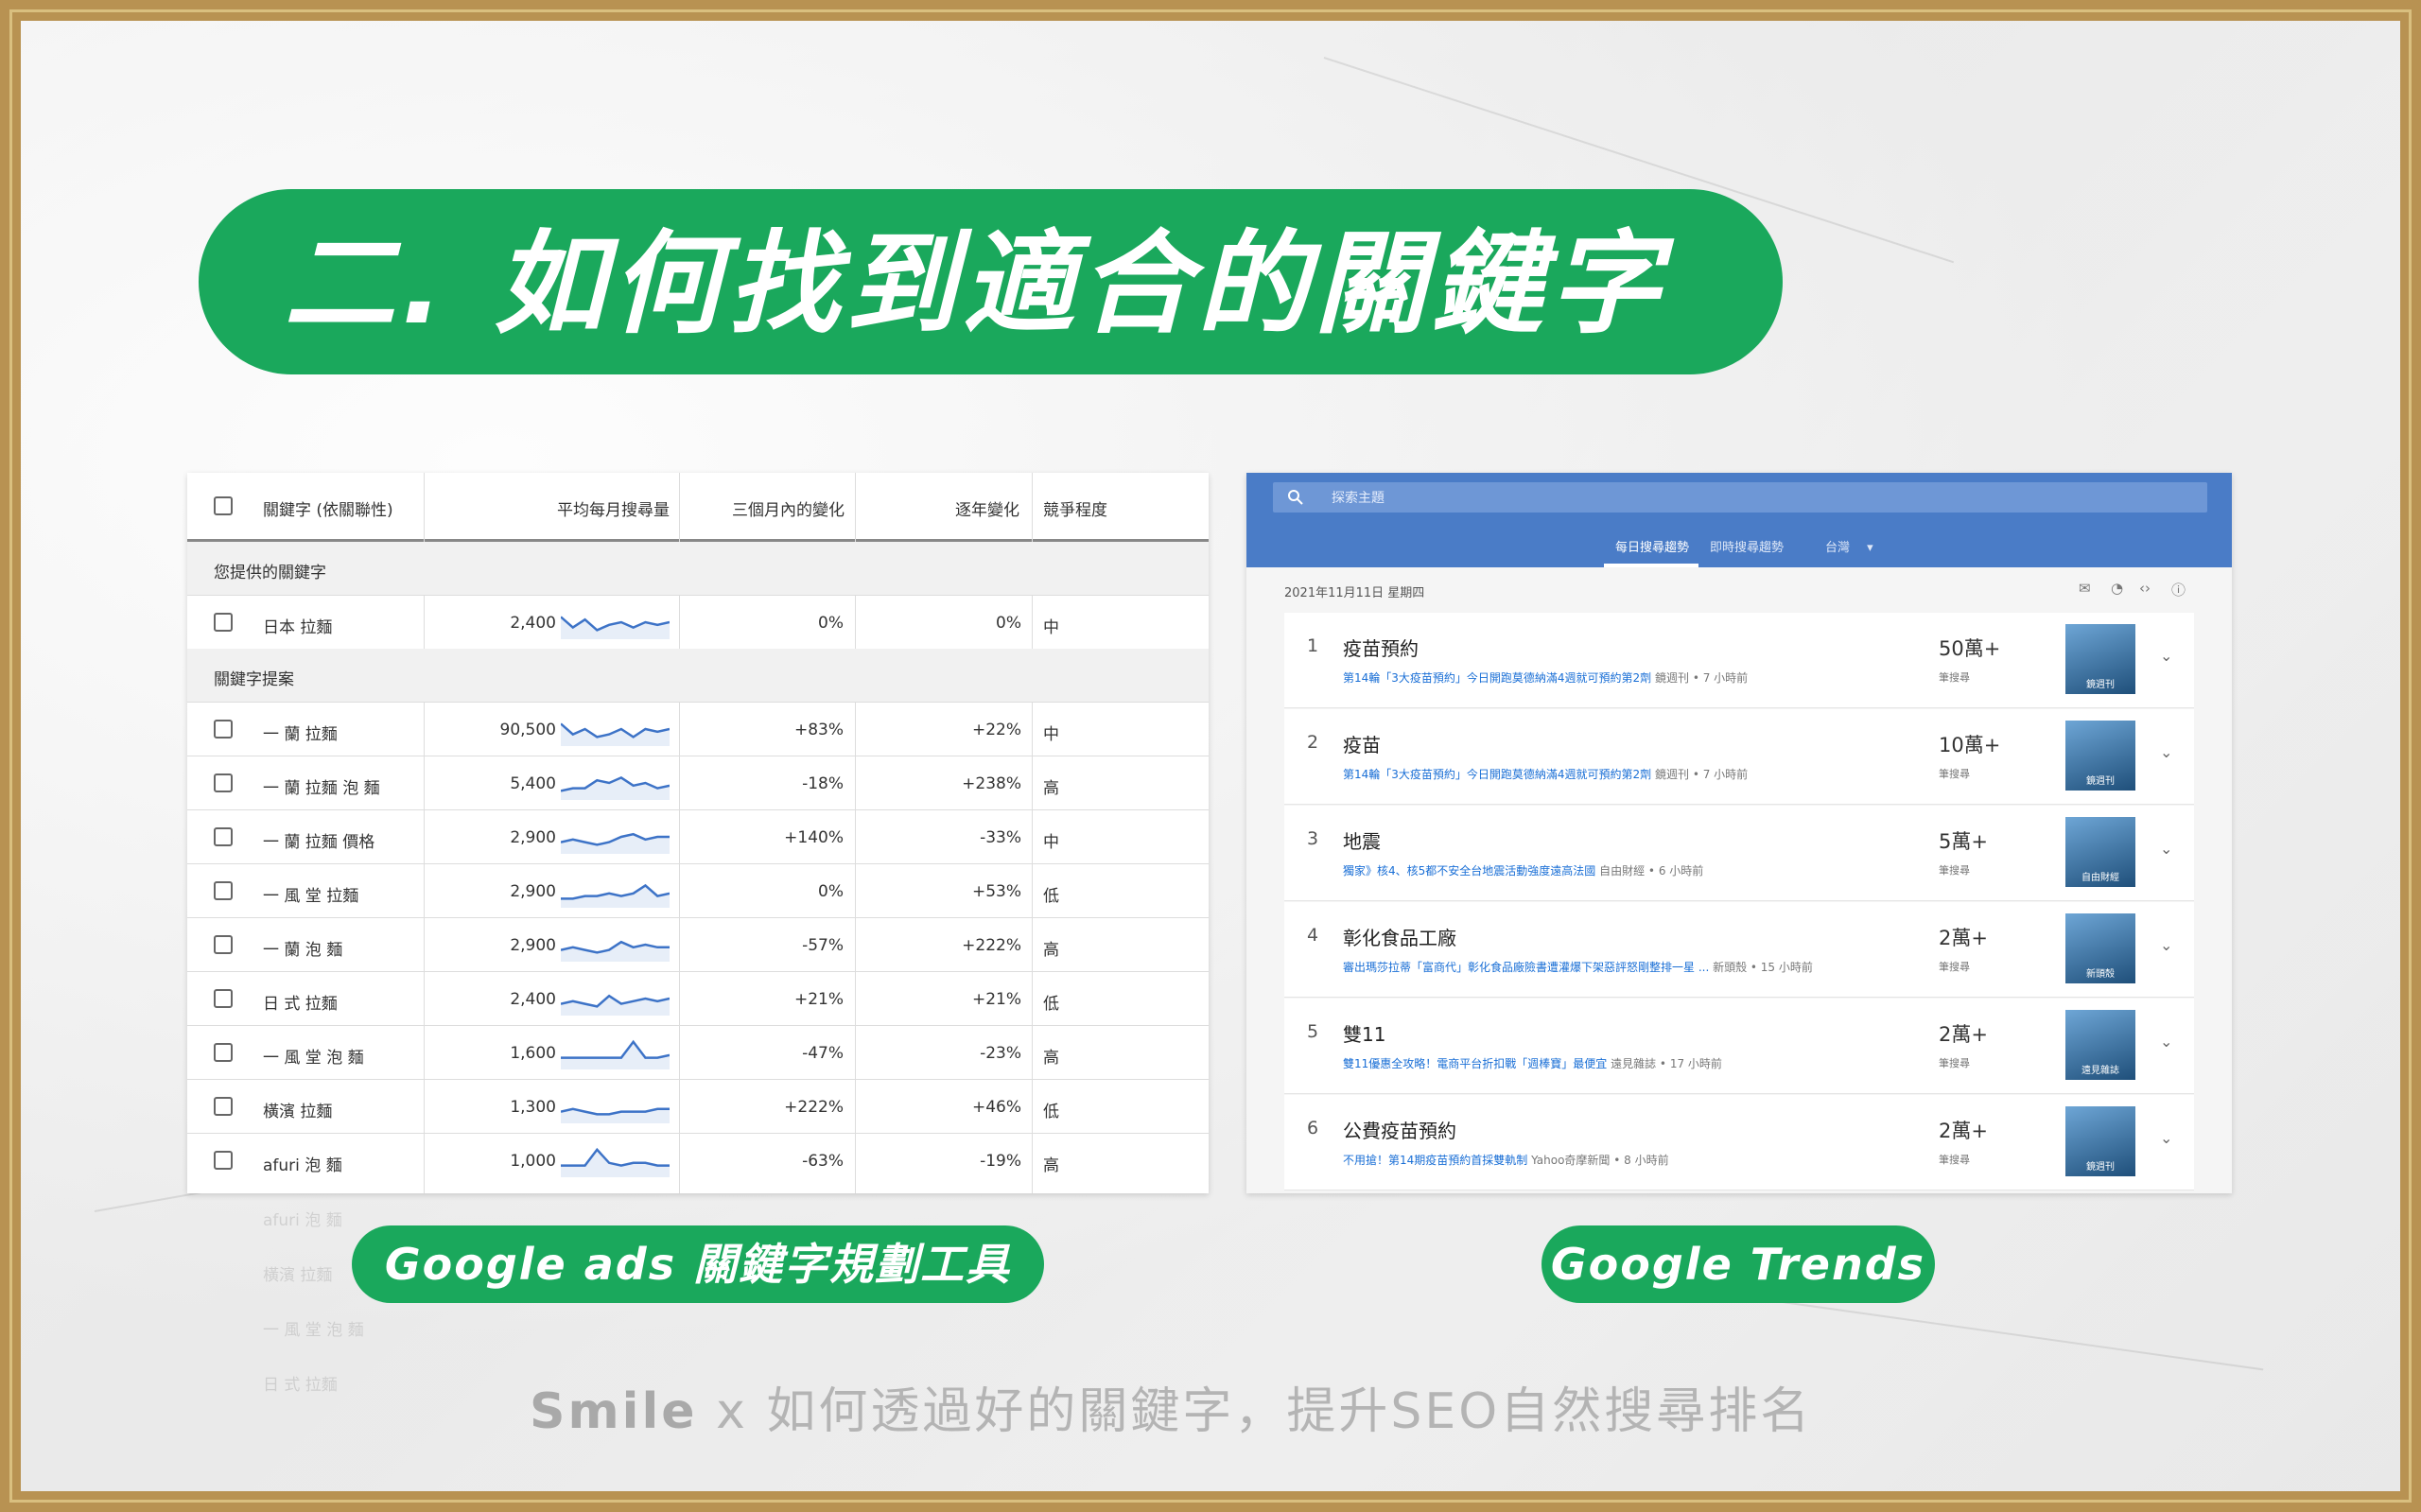  I want to click on table-row: 一 蘭 拉麵 泡 麵 5,400 -18% +238% 高, so click(698, 783).